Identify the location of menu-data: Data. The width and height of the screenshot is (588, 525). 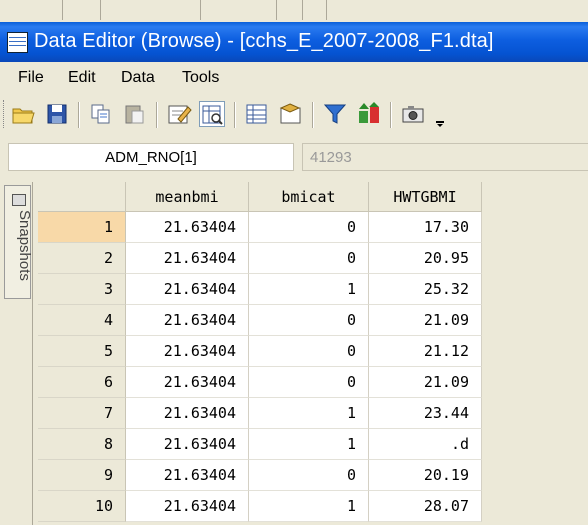
(138, 78).